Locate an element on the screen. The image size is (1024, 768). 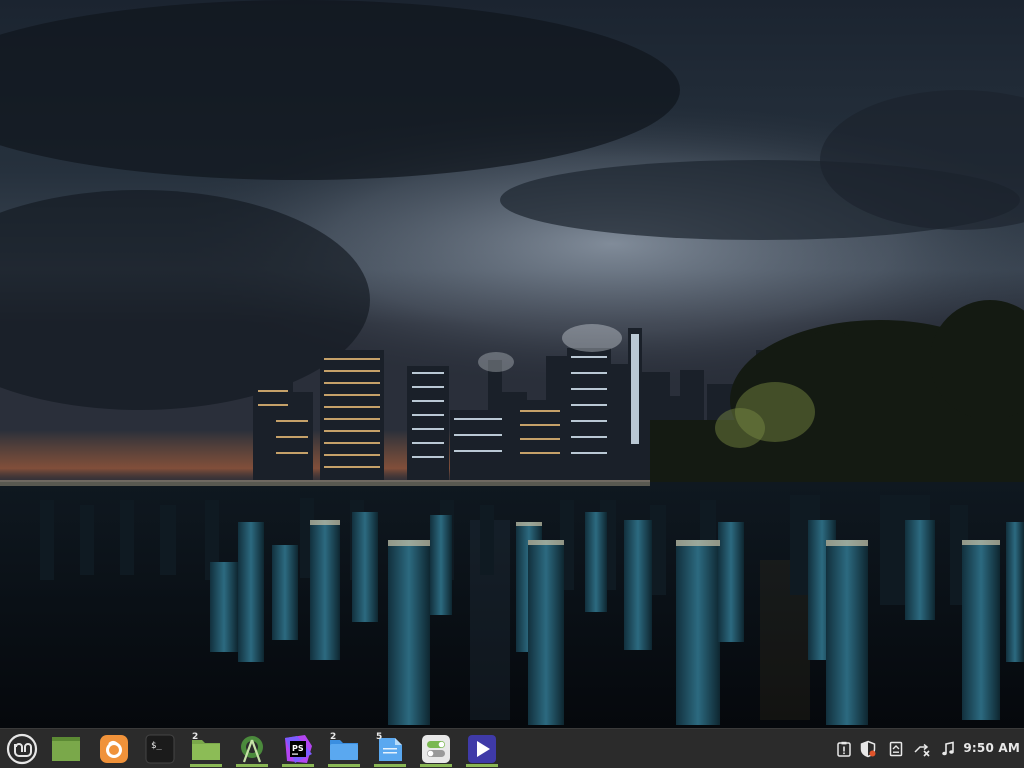
launcher-firefox is located at coordinates (114, 749).